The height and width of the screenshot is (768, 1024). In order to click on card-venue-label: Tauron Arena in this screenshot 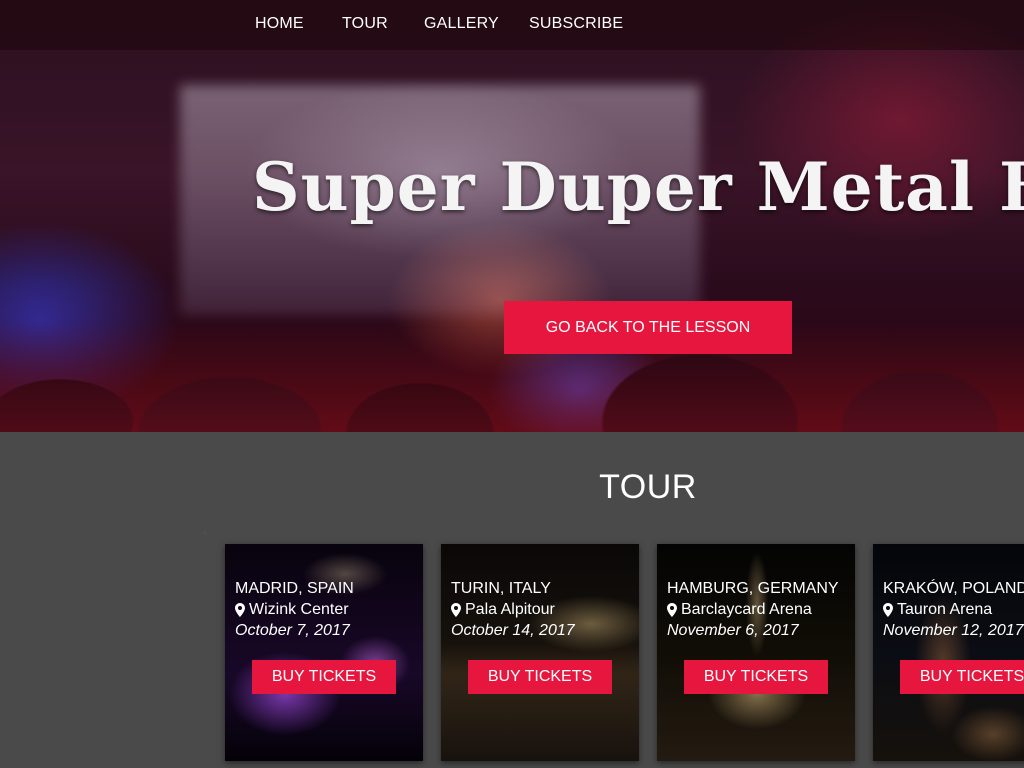, I will do `click(945, 609)`.